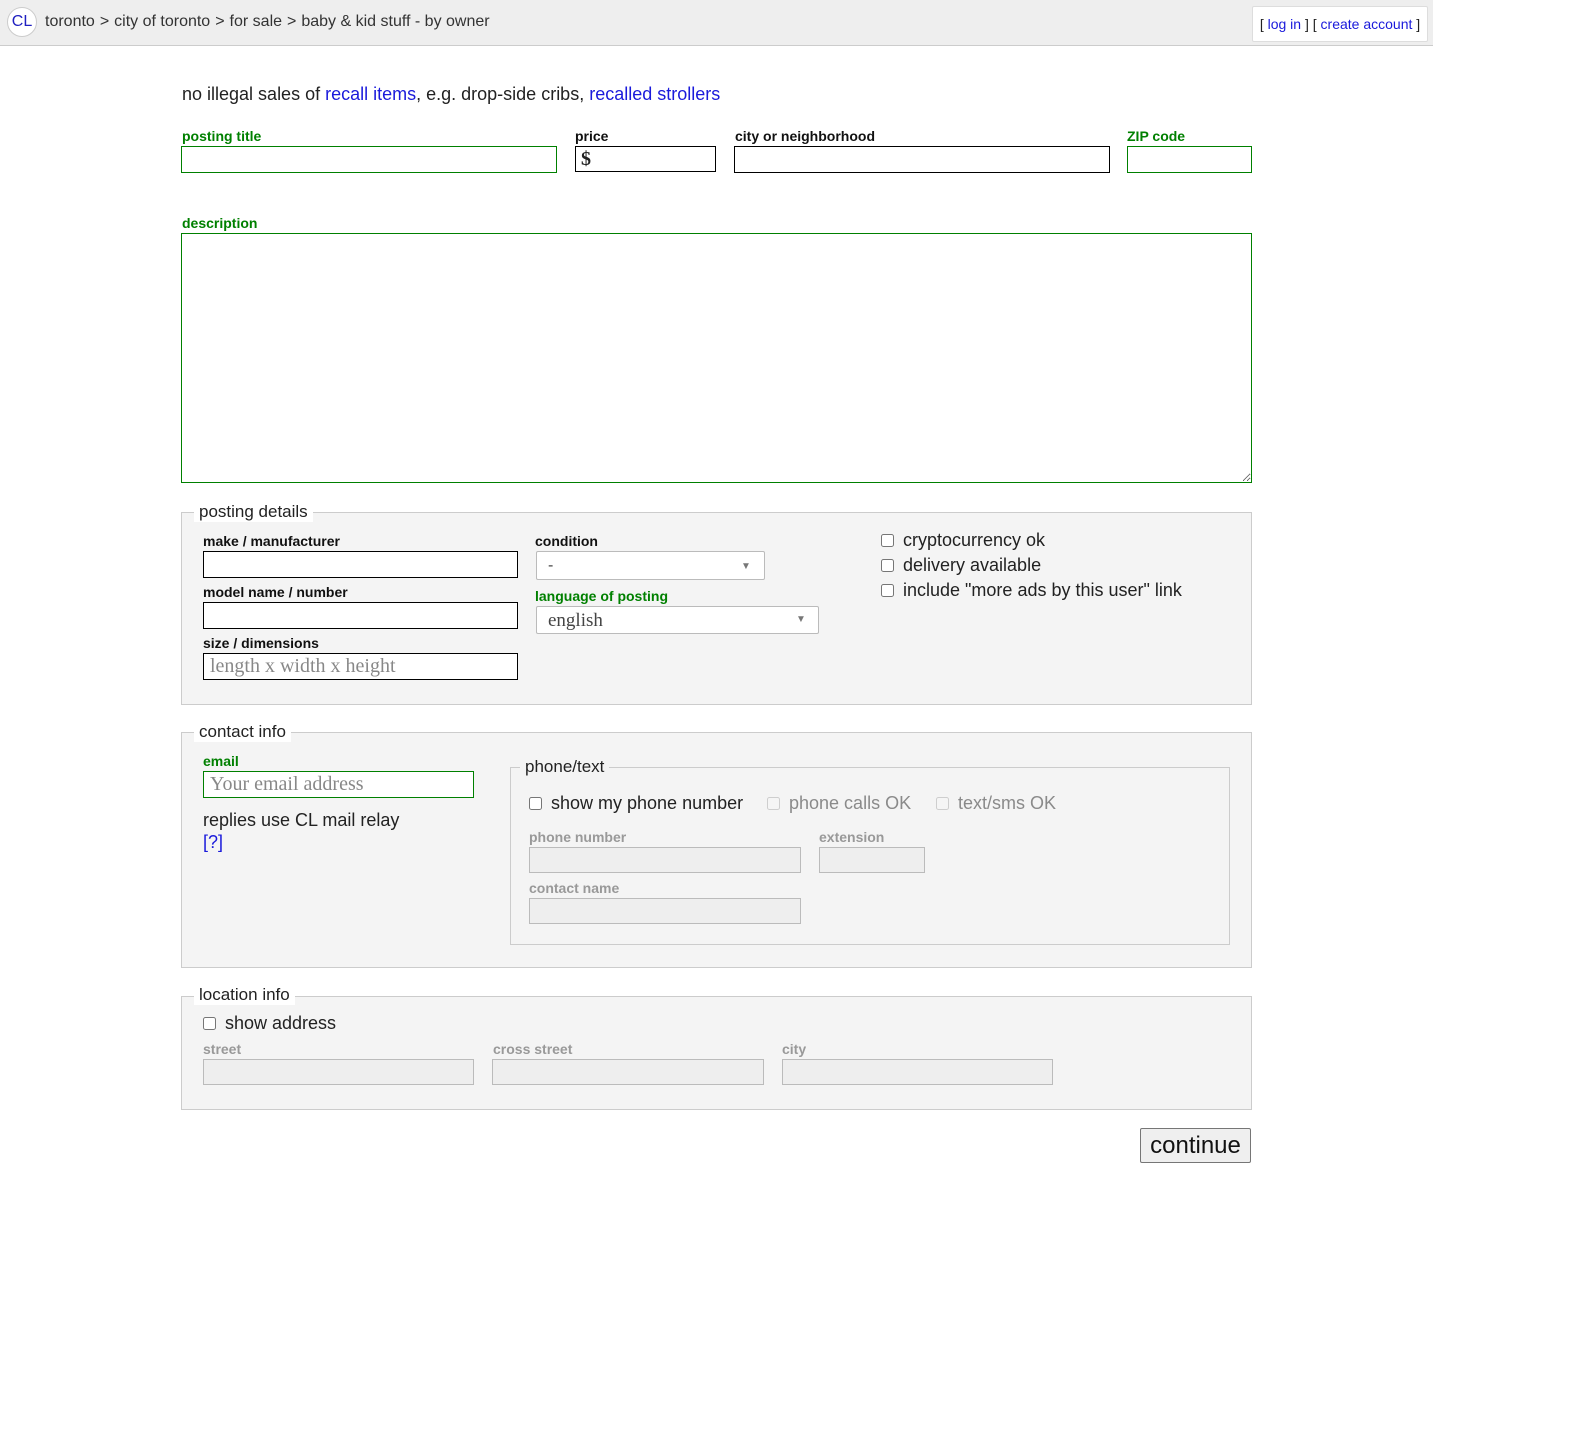 The width and height of the screenshot is (1590, 1430). Describe the element at coordinates (1156, 136) in the screenshot. I see `zip-code-label: ZIP code` at that location.